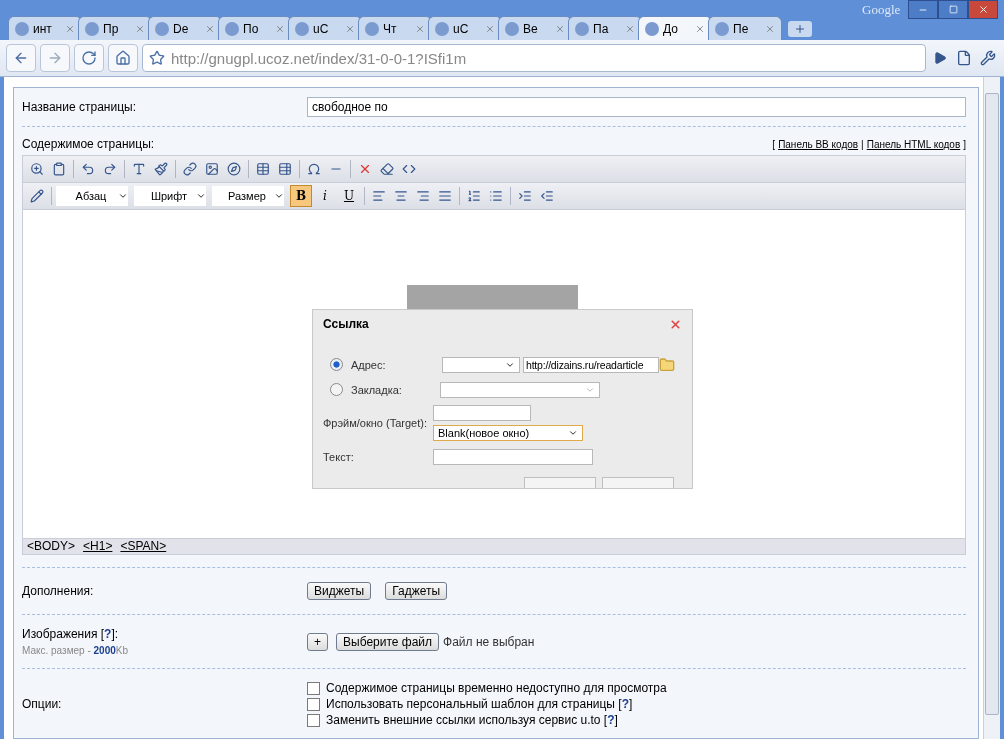 The image size is (1004, 739). Describe the element at coordinates (636, 107) in the screenshot. I see `title-field: свободное по` at that location.